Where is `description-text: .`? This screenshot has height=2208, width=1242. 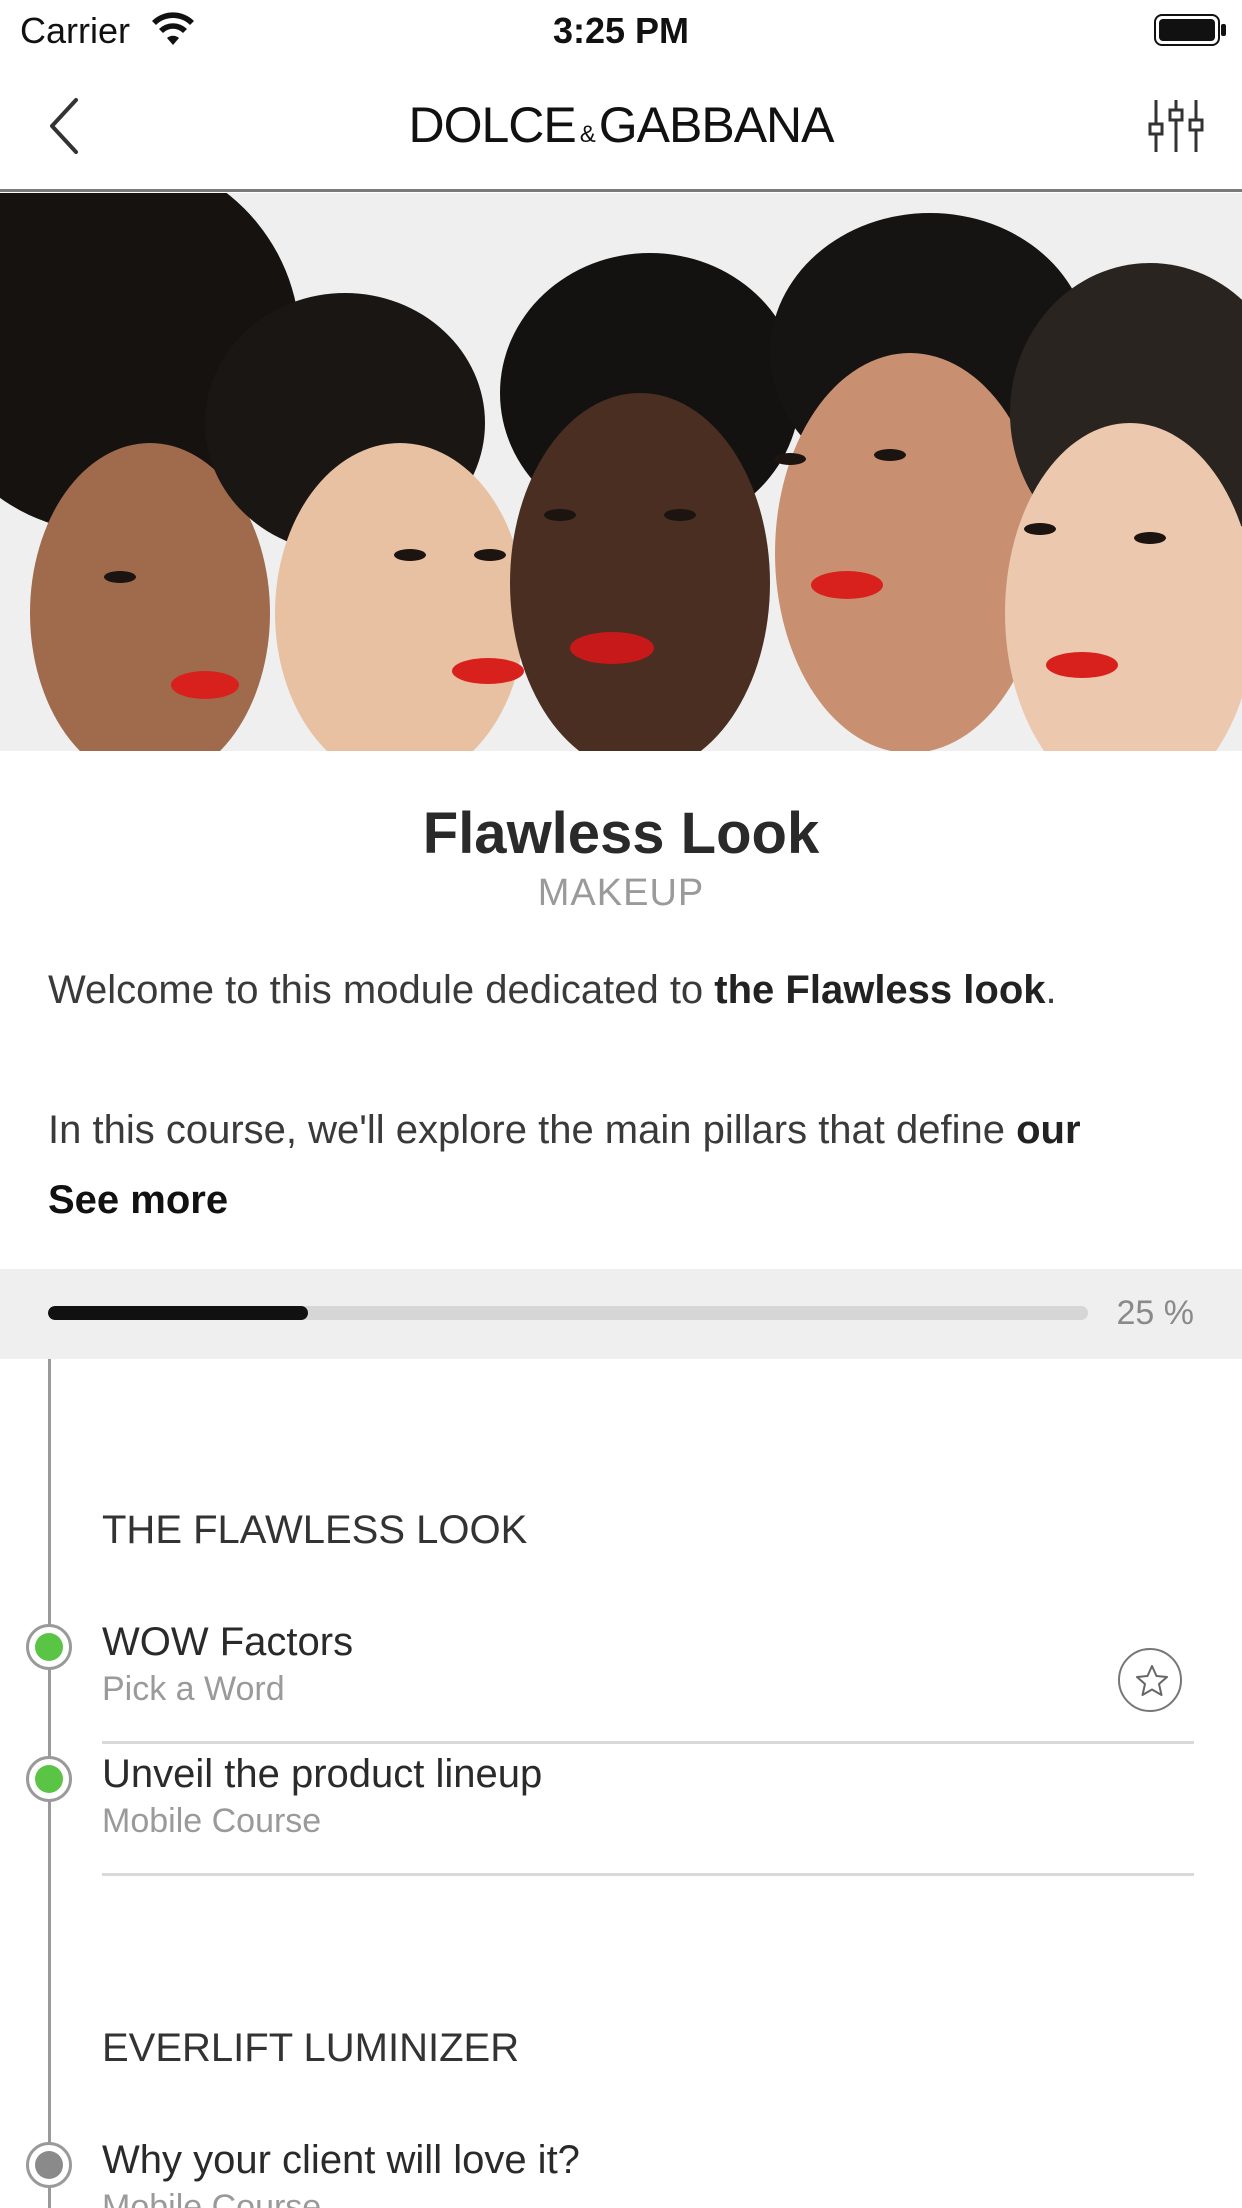
description-text: . is located at coordinates (1051, 990).